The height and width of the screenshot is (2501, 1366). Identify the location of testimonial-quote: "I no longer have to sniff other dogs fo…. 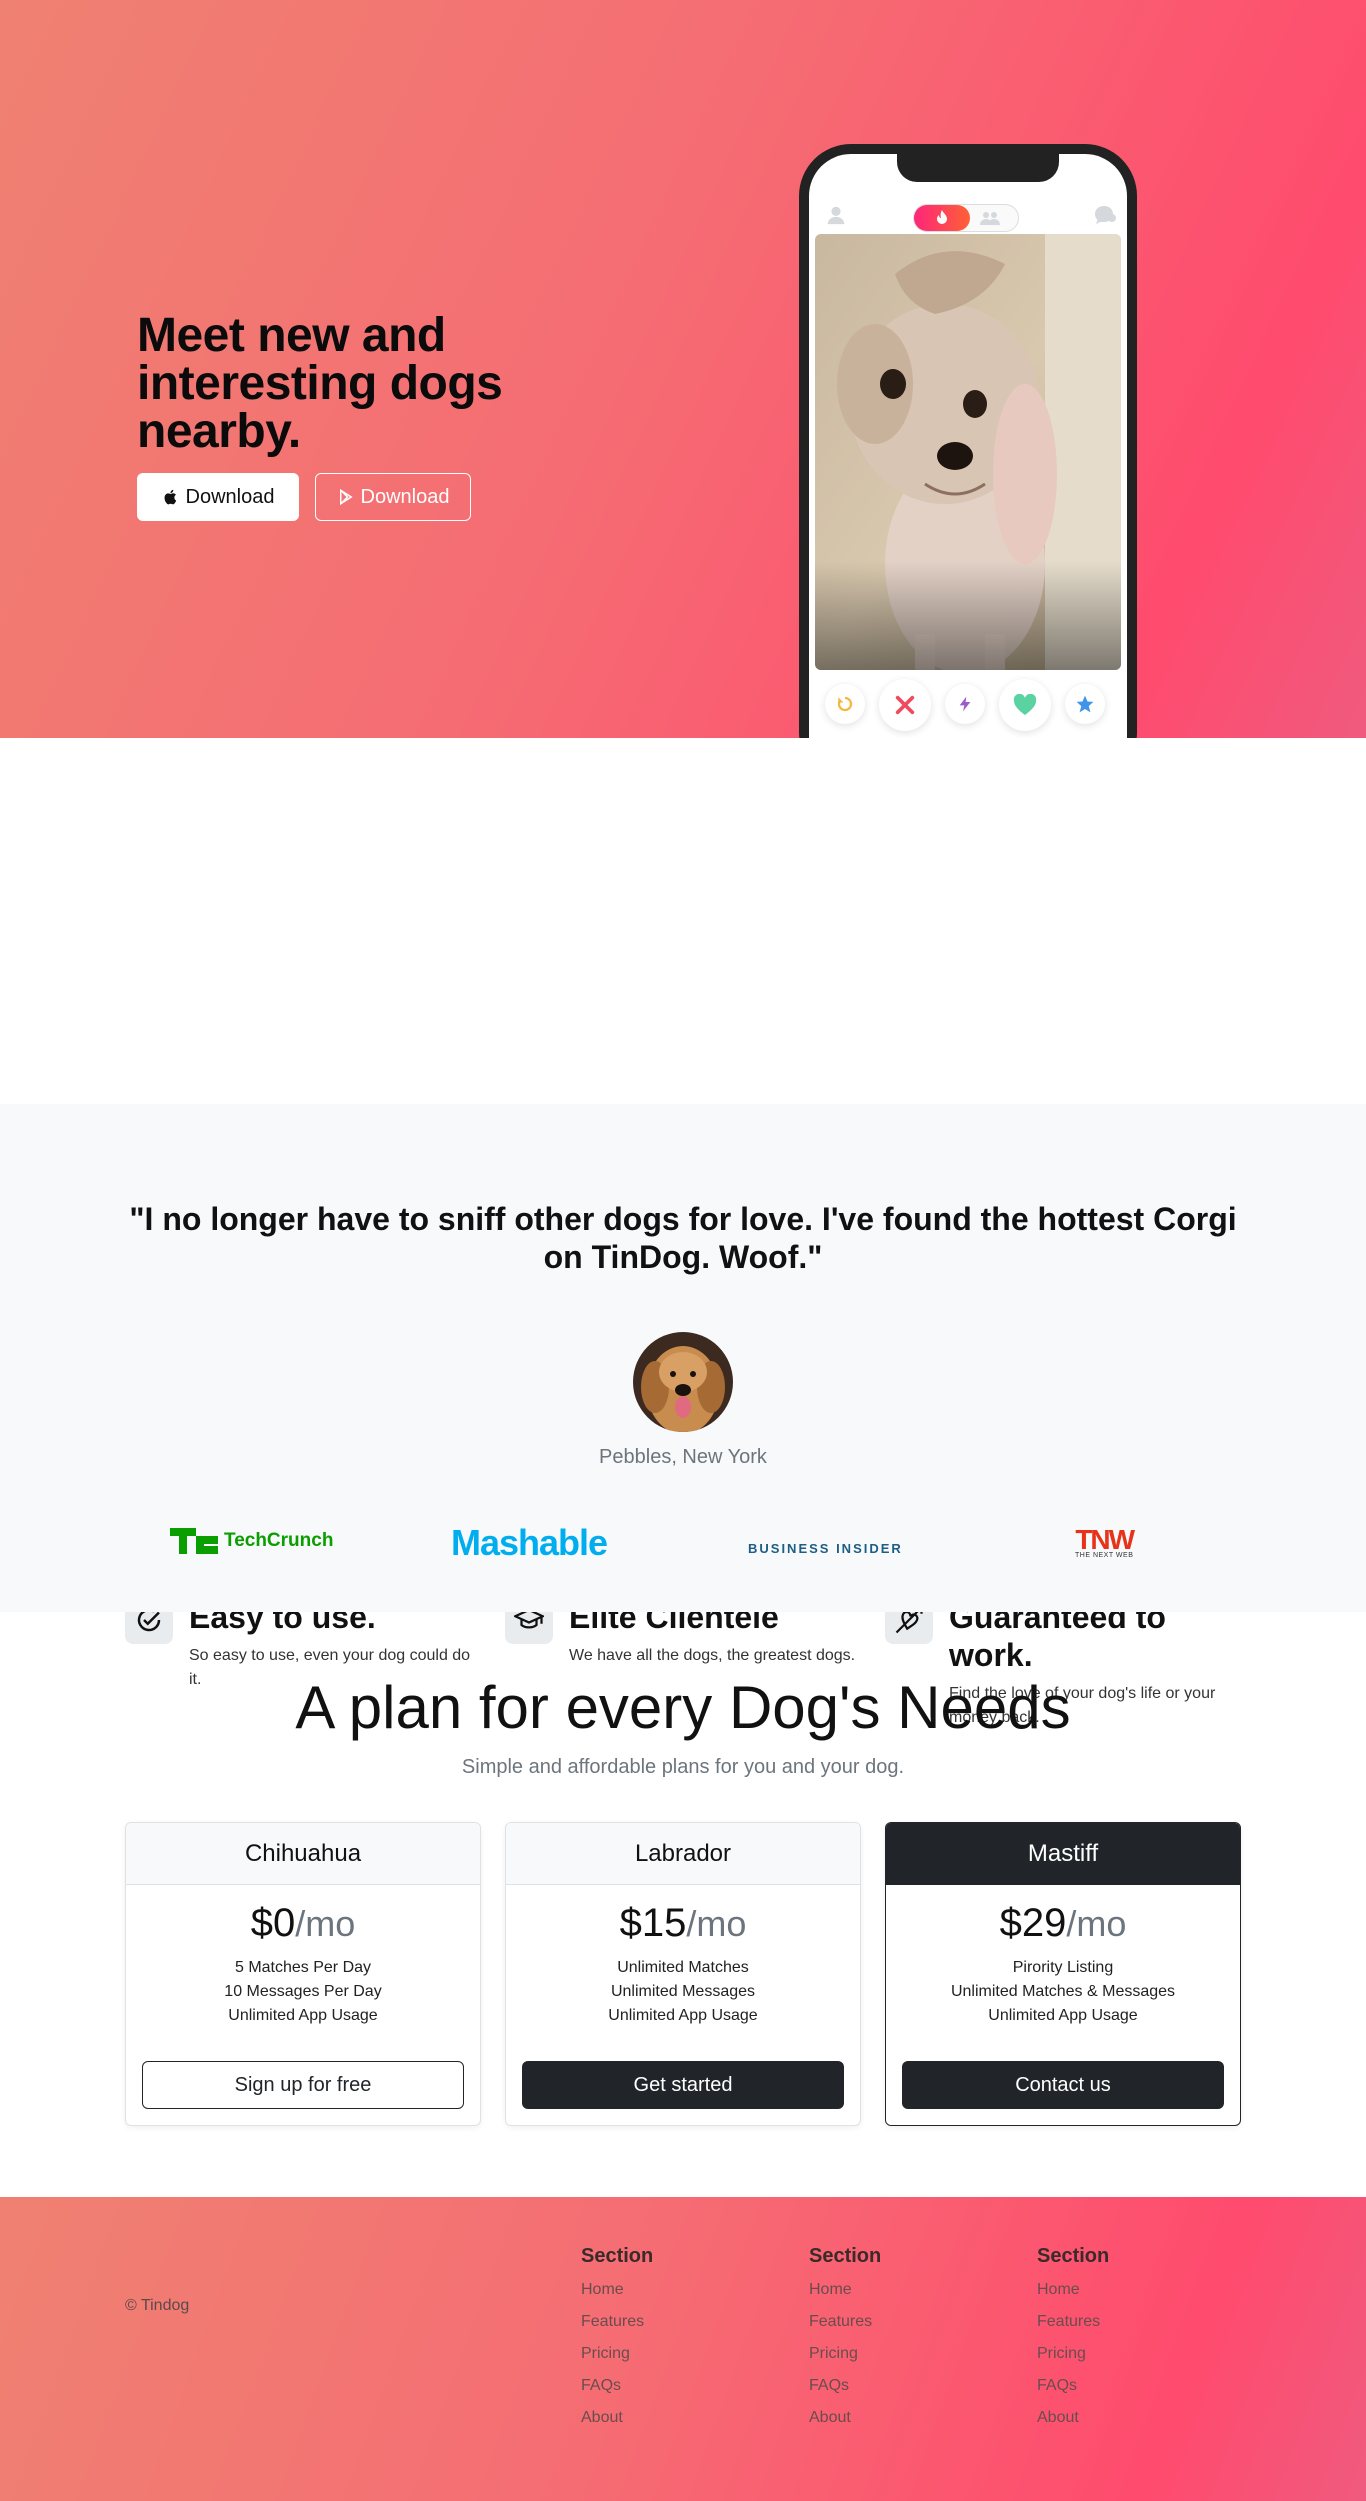
(683, 1238).